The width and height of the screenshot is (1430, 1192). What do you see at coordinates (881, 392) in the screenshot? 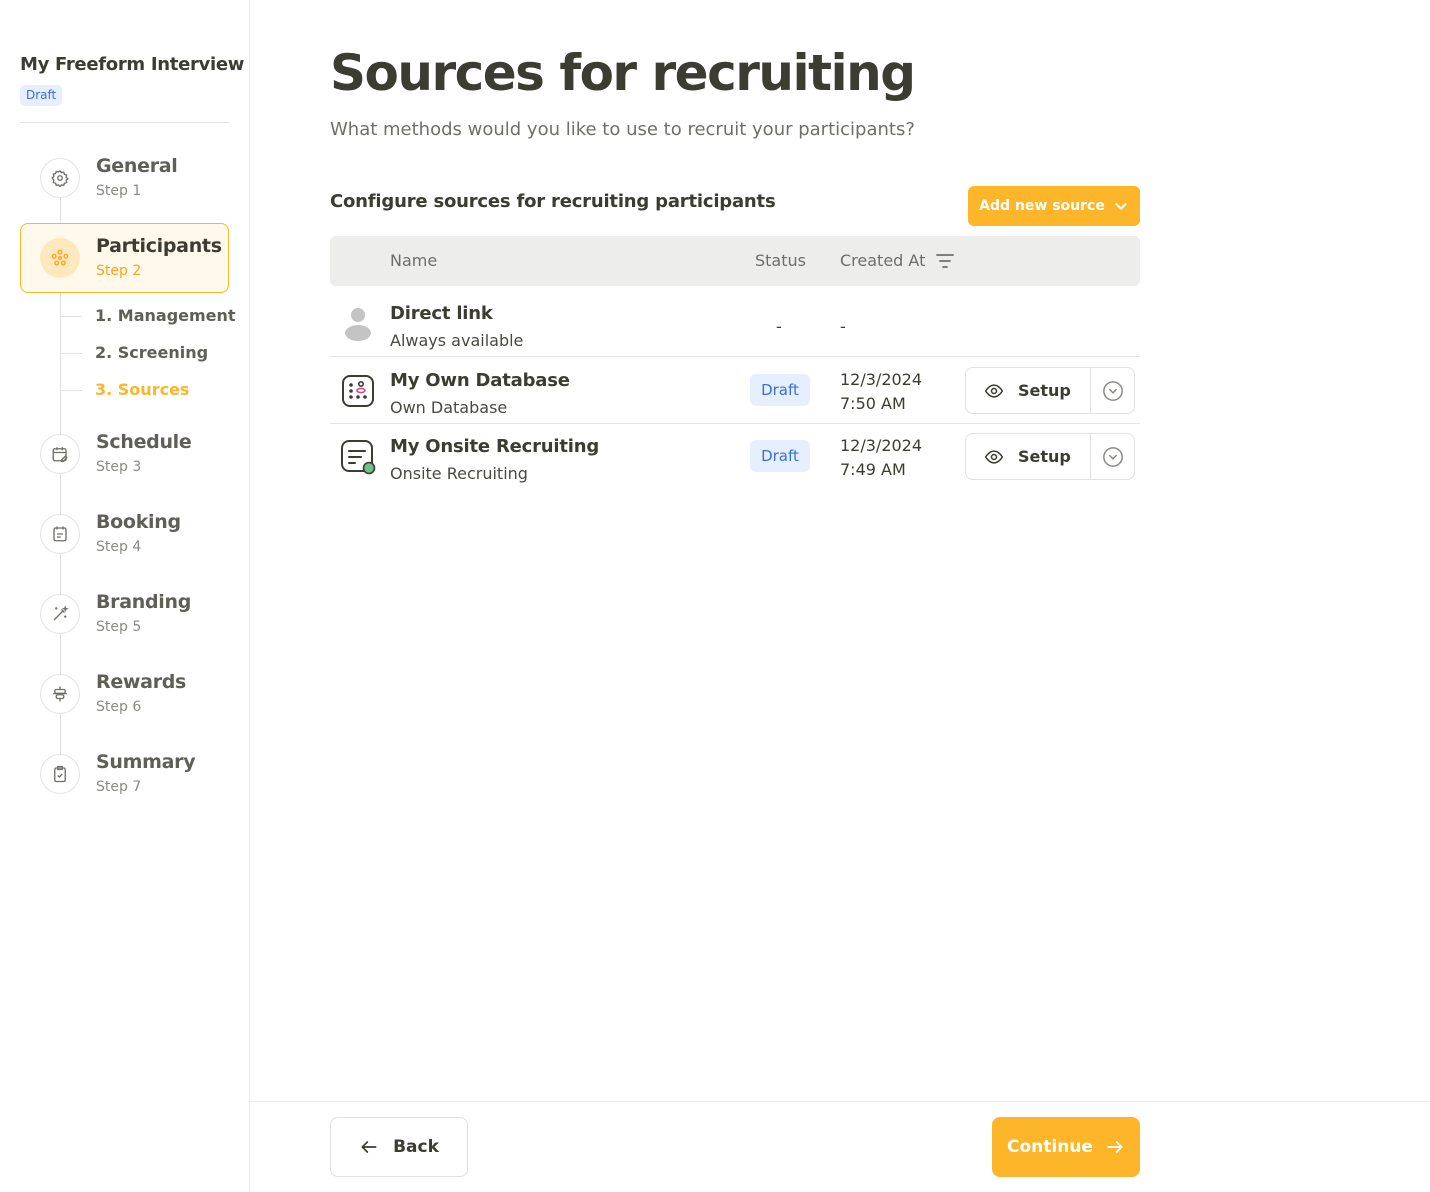
I see `source-created-at: 12/3/2024 7:50 AM` at bounding box center [881, 392].